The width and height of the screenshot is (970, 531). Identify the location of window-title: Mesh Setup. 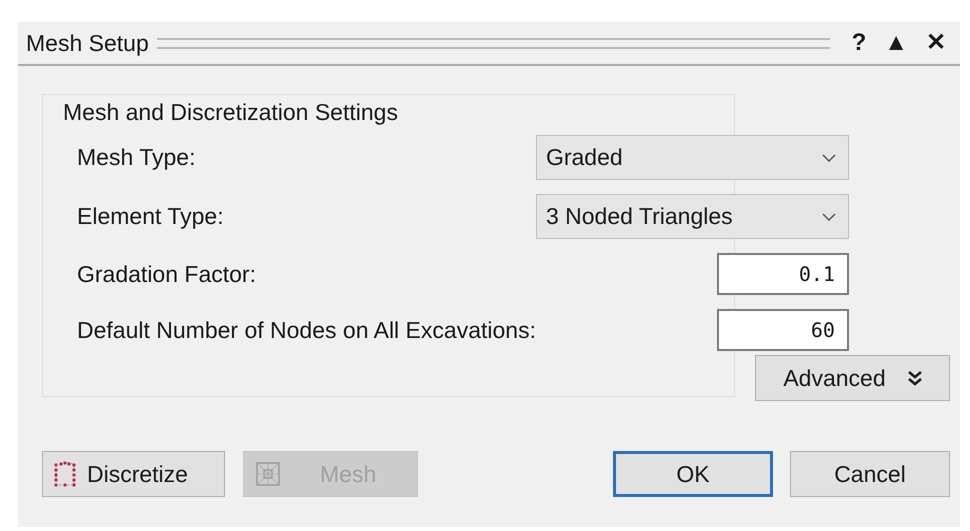
(87, 43).